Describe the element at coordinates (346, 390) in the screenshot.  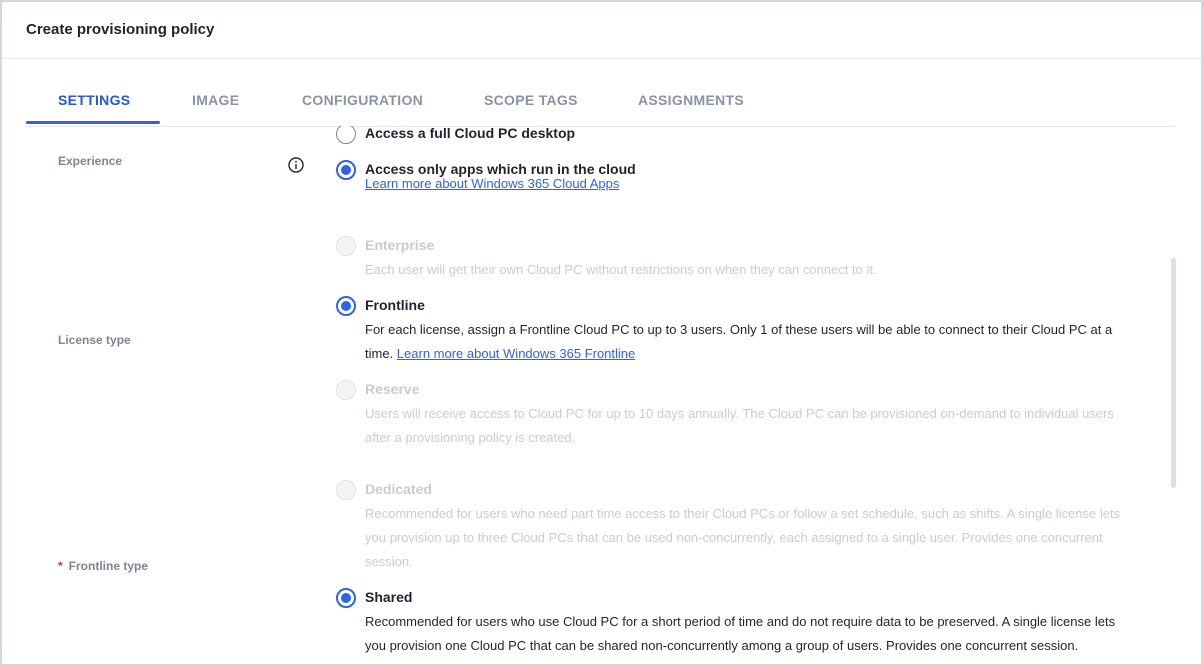
I see `radio-reserve` at that location.